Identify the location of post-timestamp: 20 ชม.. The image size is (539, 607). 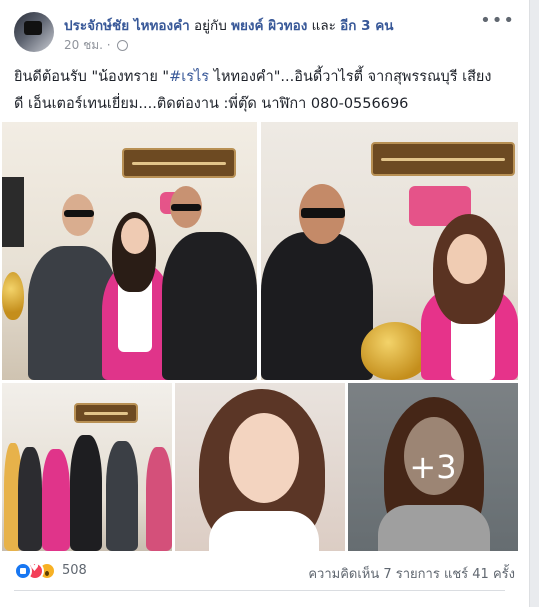
(83, 45).